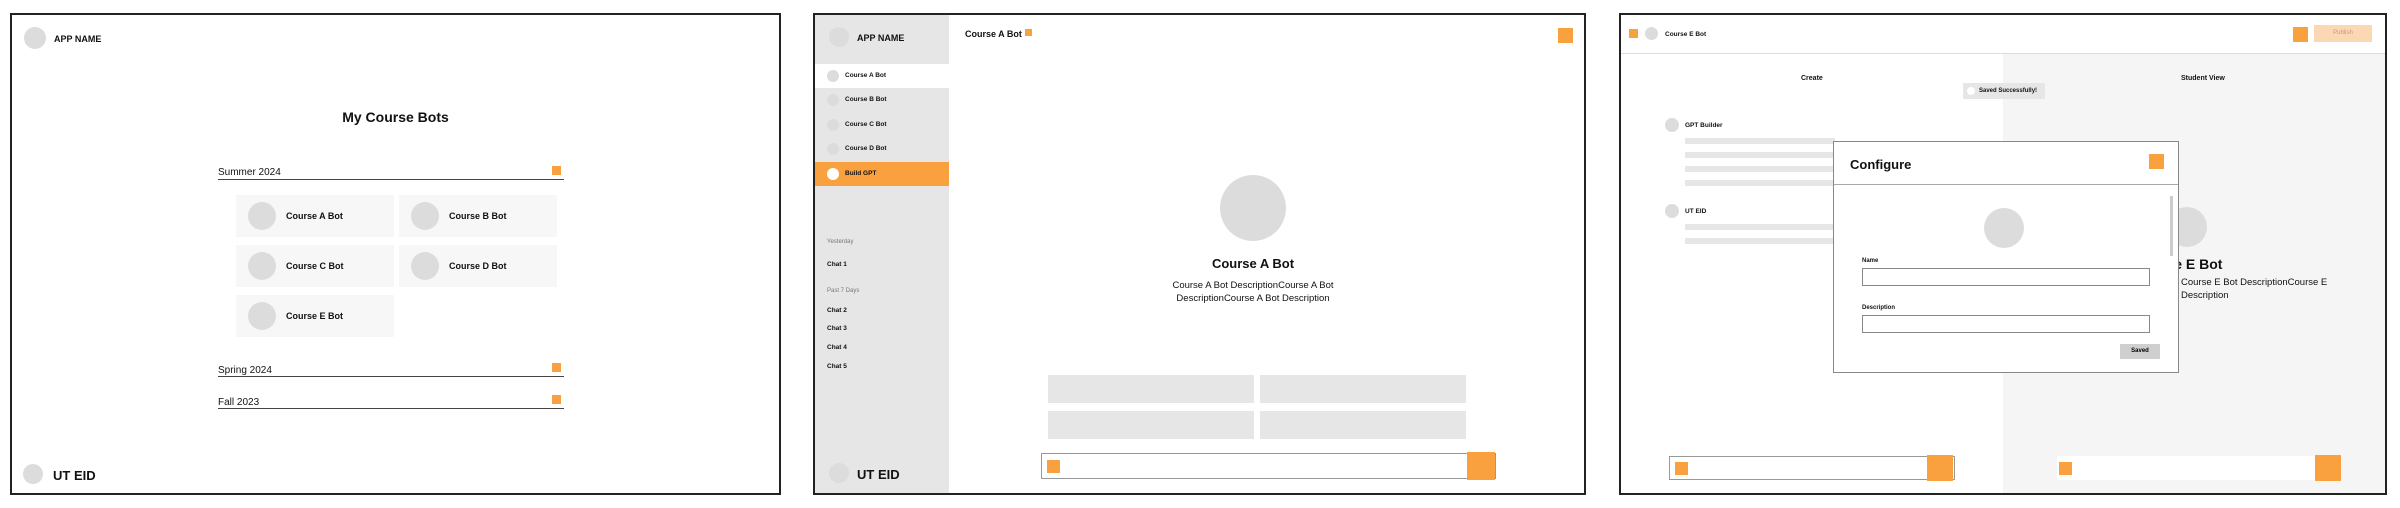 Image resolution: width=2400 pixels, height=508 pixels. I want to click on semester-label-spring-2024: Spring 2024, so click(245, 370).